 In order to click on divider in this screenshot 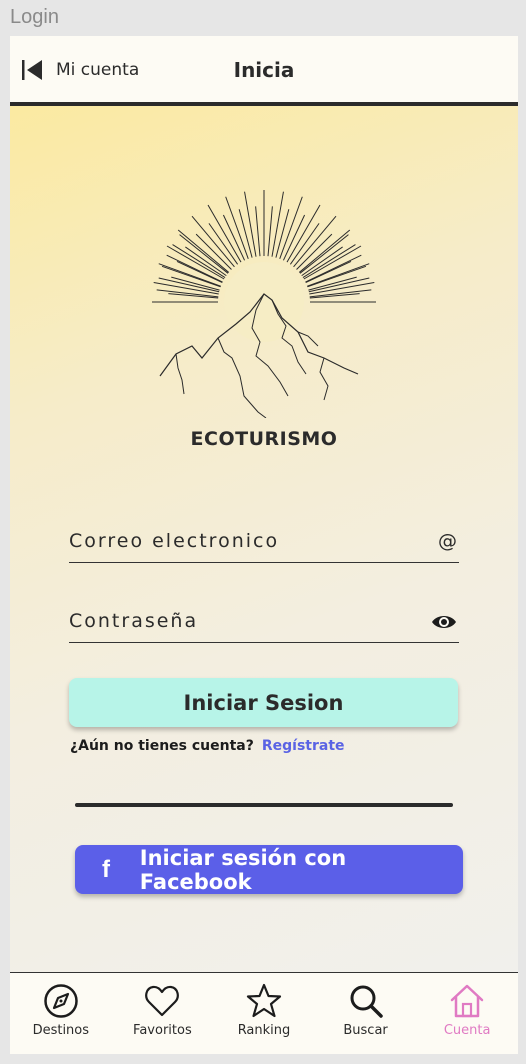, I will do `click(264, 805)`.